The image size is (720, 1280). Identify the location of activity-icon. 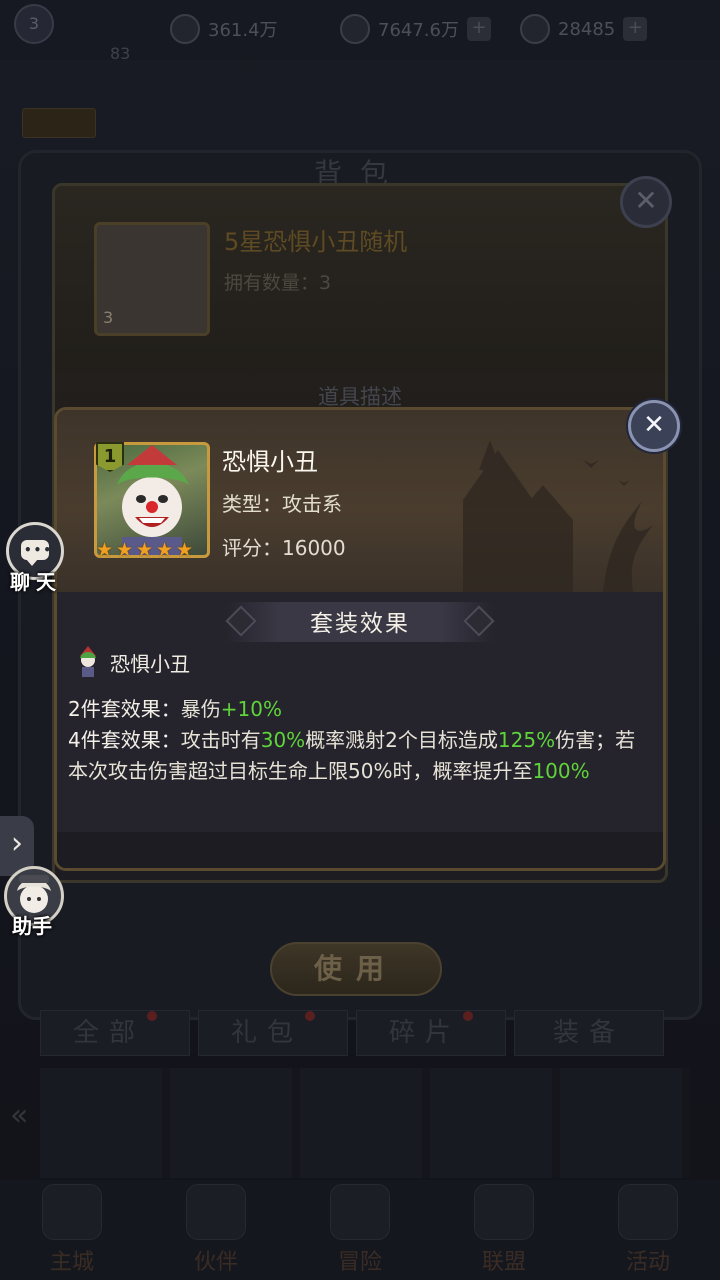
(648, 1212).